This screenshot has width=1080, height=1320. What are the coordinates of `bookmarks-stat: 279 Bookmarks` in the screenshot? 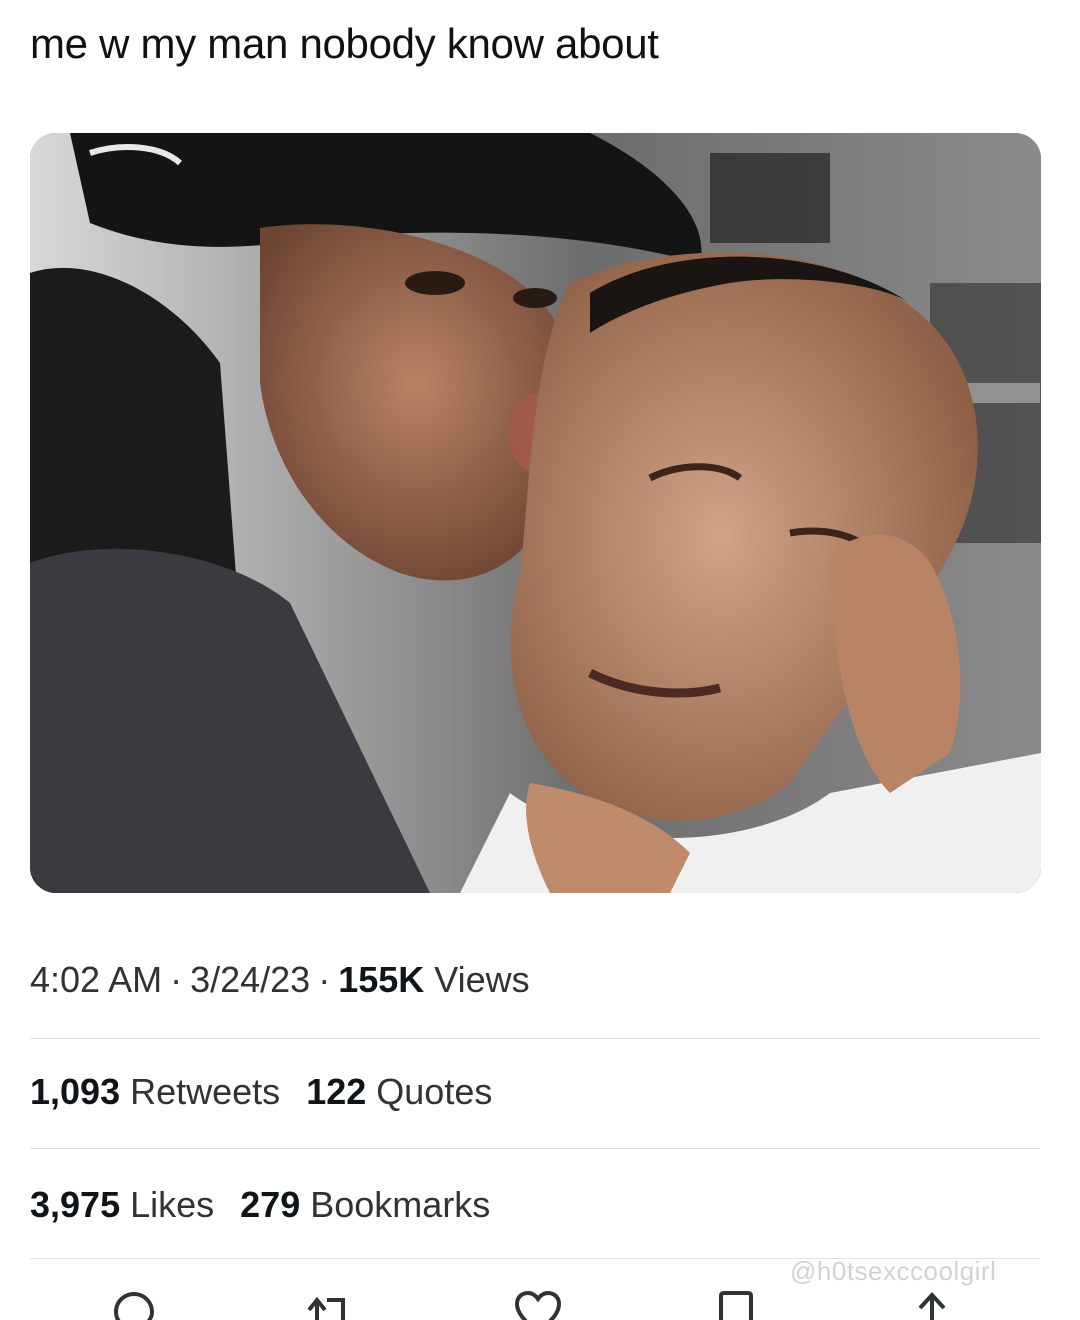 It's located at (365, 1204).